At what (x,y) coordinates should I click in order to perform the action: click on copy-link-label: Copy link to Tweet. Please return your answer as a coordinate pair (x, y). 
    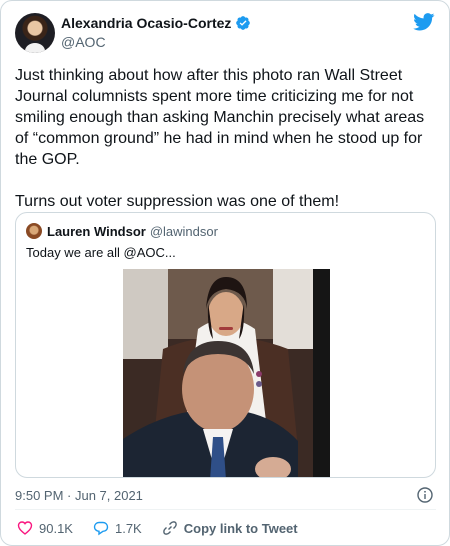
    Looking at the image, I should click on (240, 528).